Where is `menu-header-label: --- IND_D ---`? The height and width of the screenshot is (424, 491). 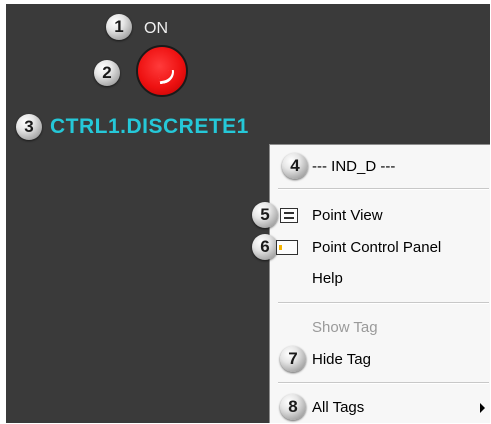
menu-header-label: --- IND_D --- is located at coordinates (354, 166).